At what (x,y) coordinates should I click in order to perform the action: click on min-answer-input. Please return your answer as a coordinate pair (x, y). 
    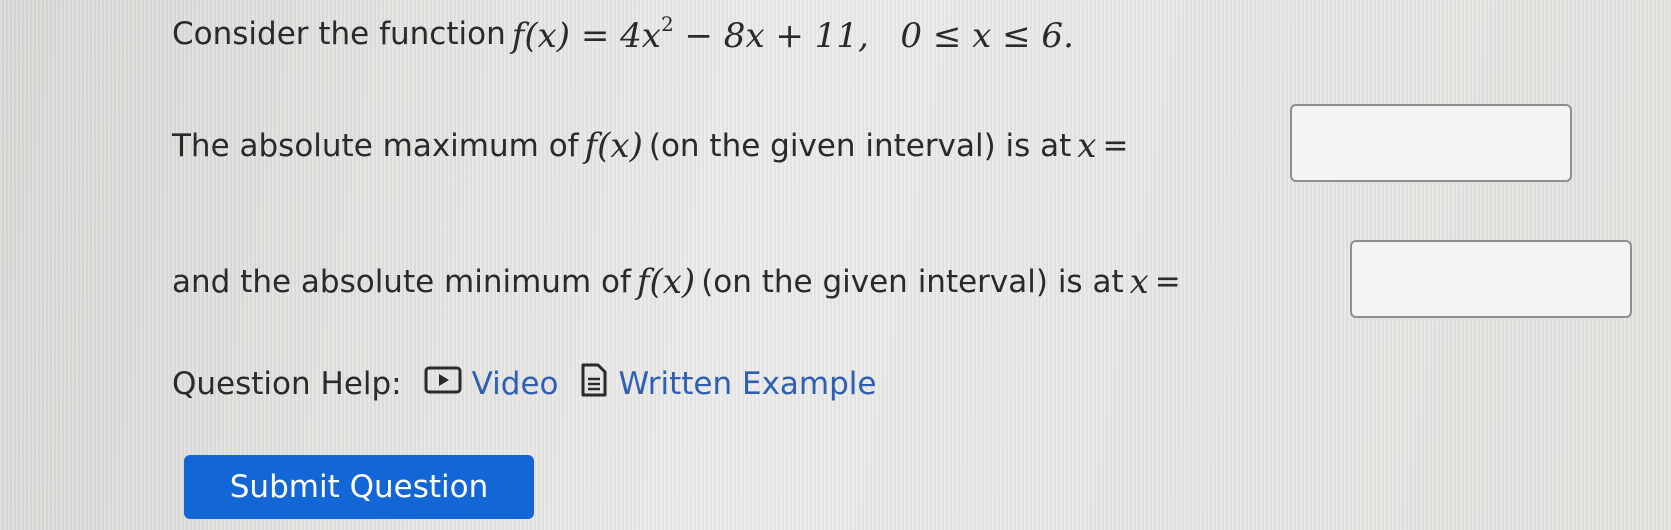
    Looking at the image, I should click on (1491, 279).